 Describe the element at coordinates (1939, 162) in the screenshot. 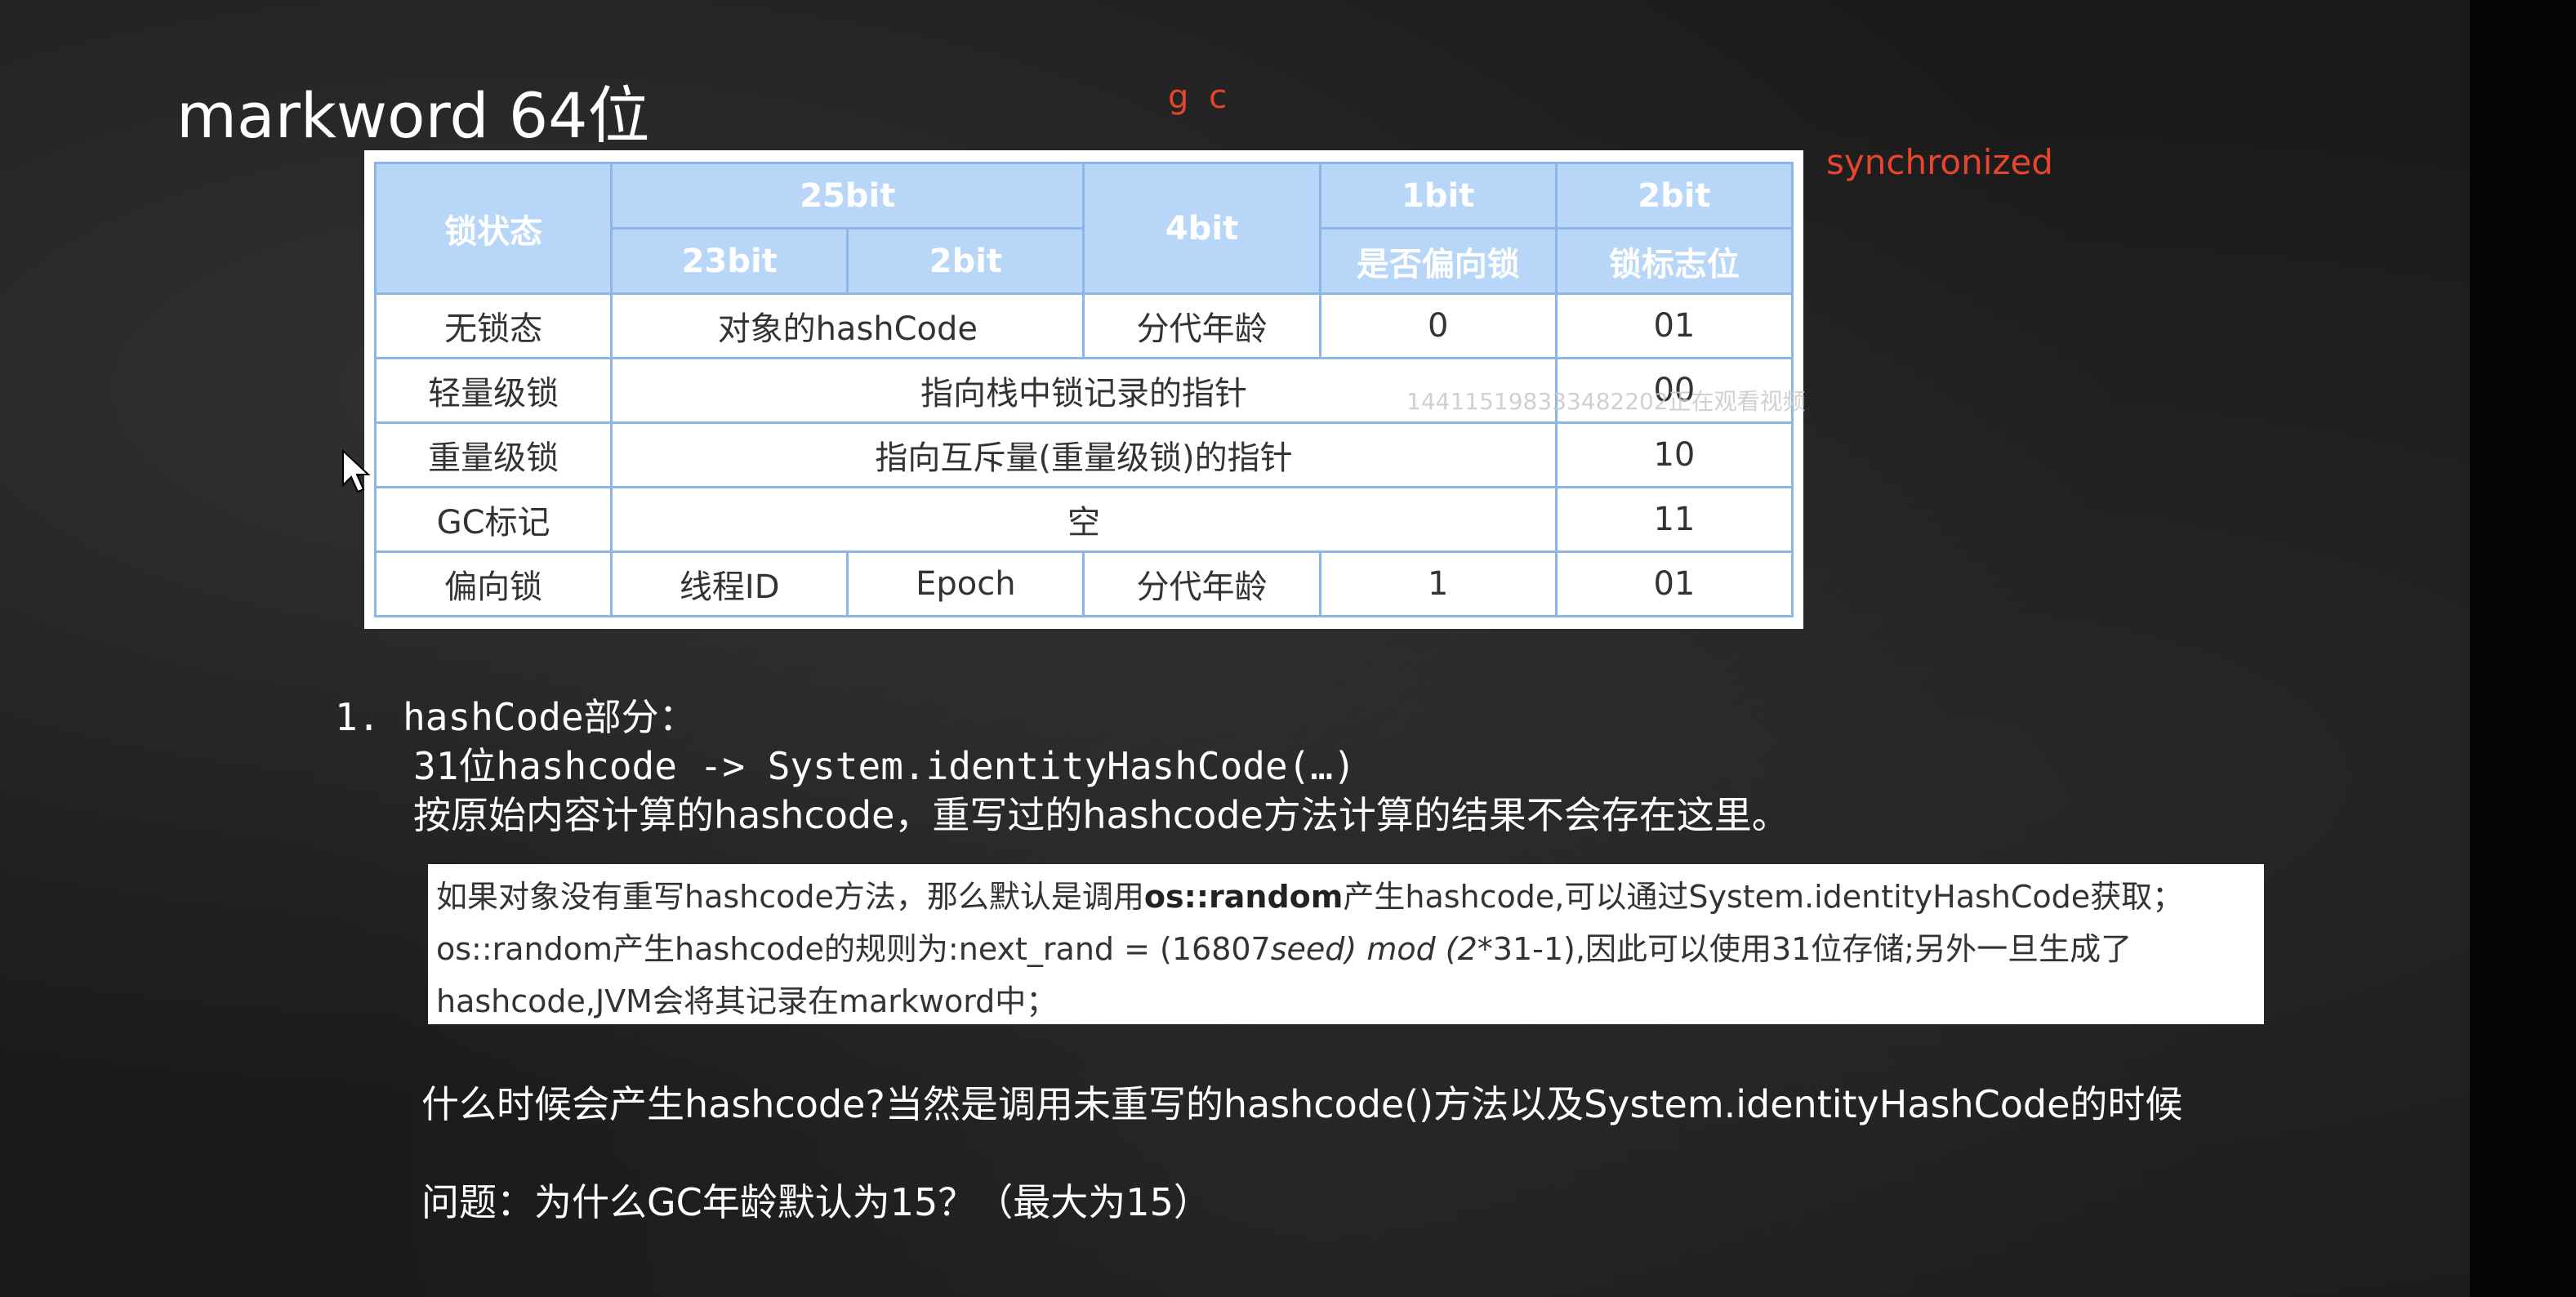

I see `annotation-synchronized: synchronized` at that location.